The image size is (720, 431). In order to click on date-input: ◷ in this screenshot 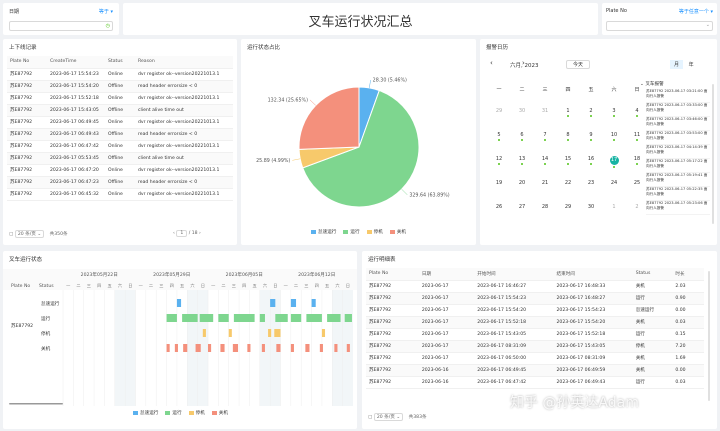, I will do `click(61, 26)`.